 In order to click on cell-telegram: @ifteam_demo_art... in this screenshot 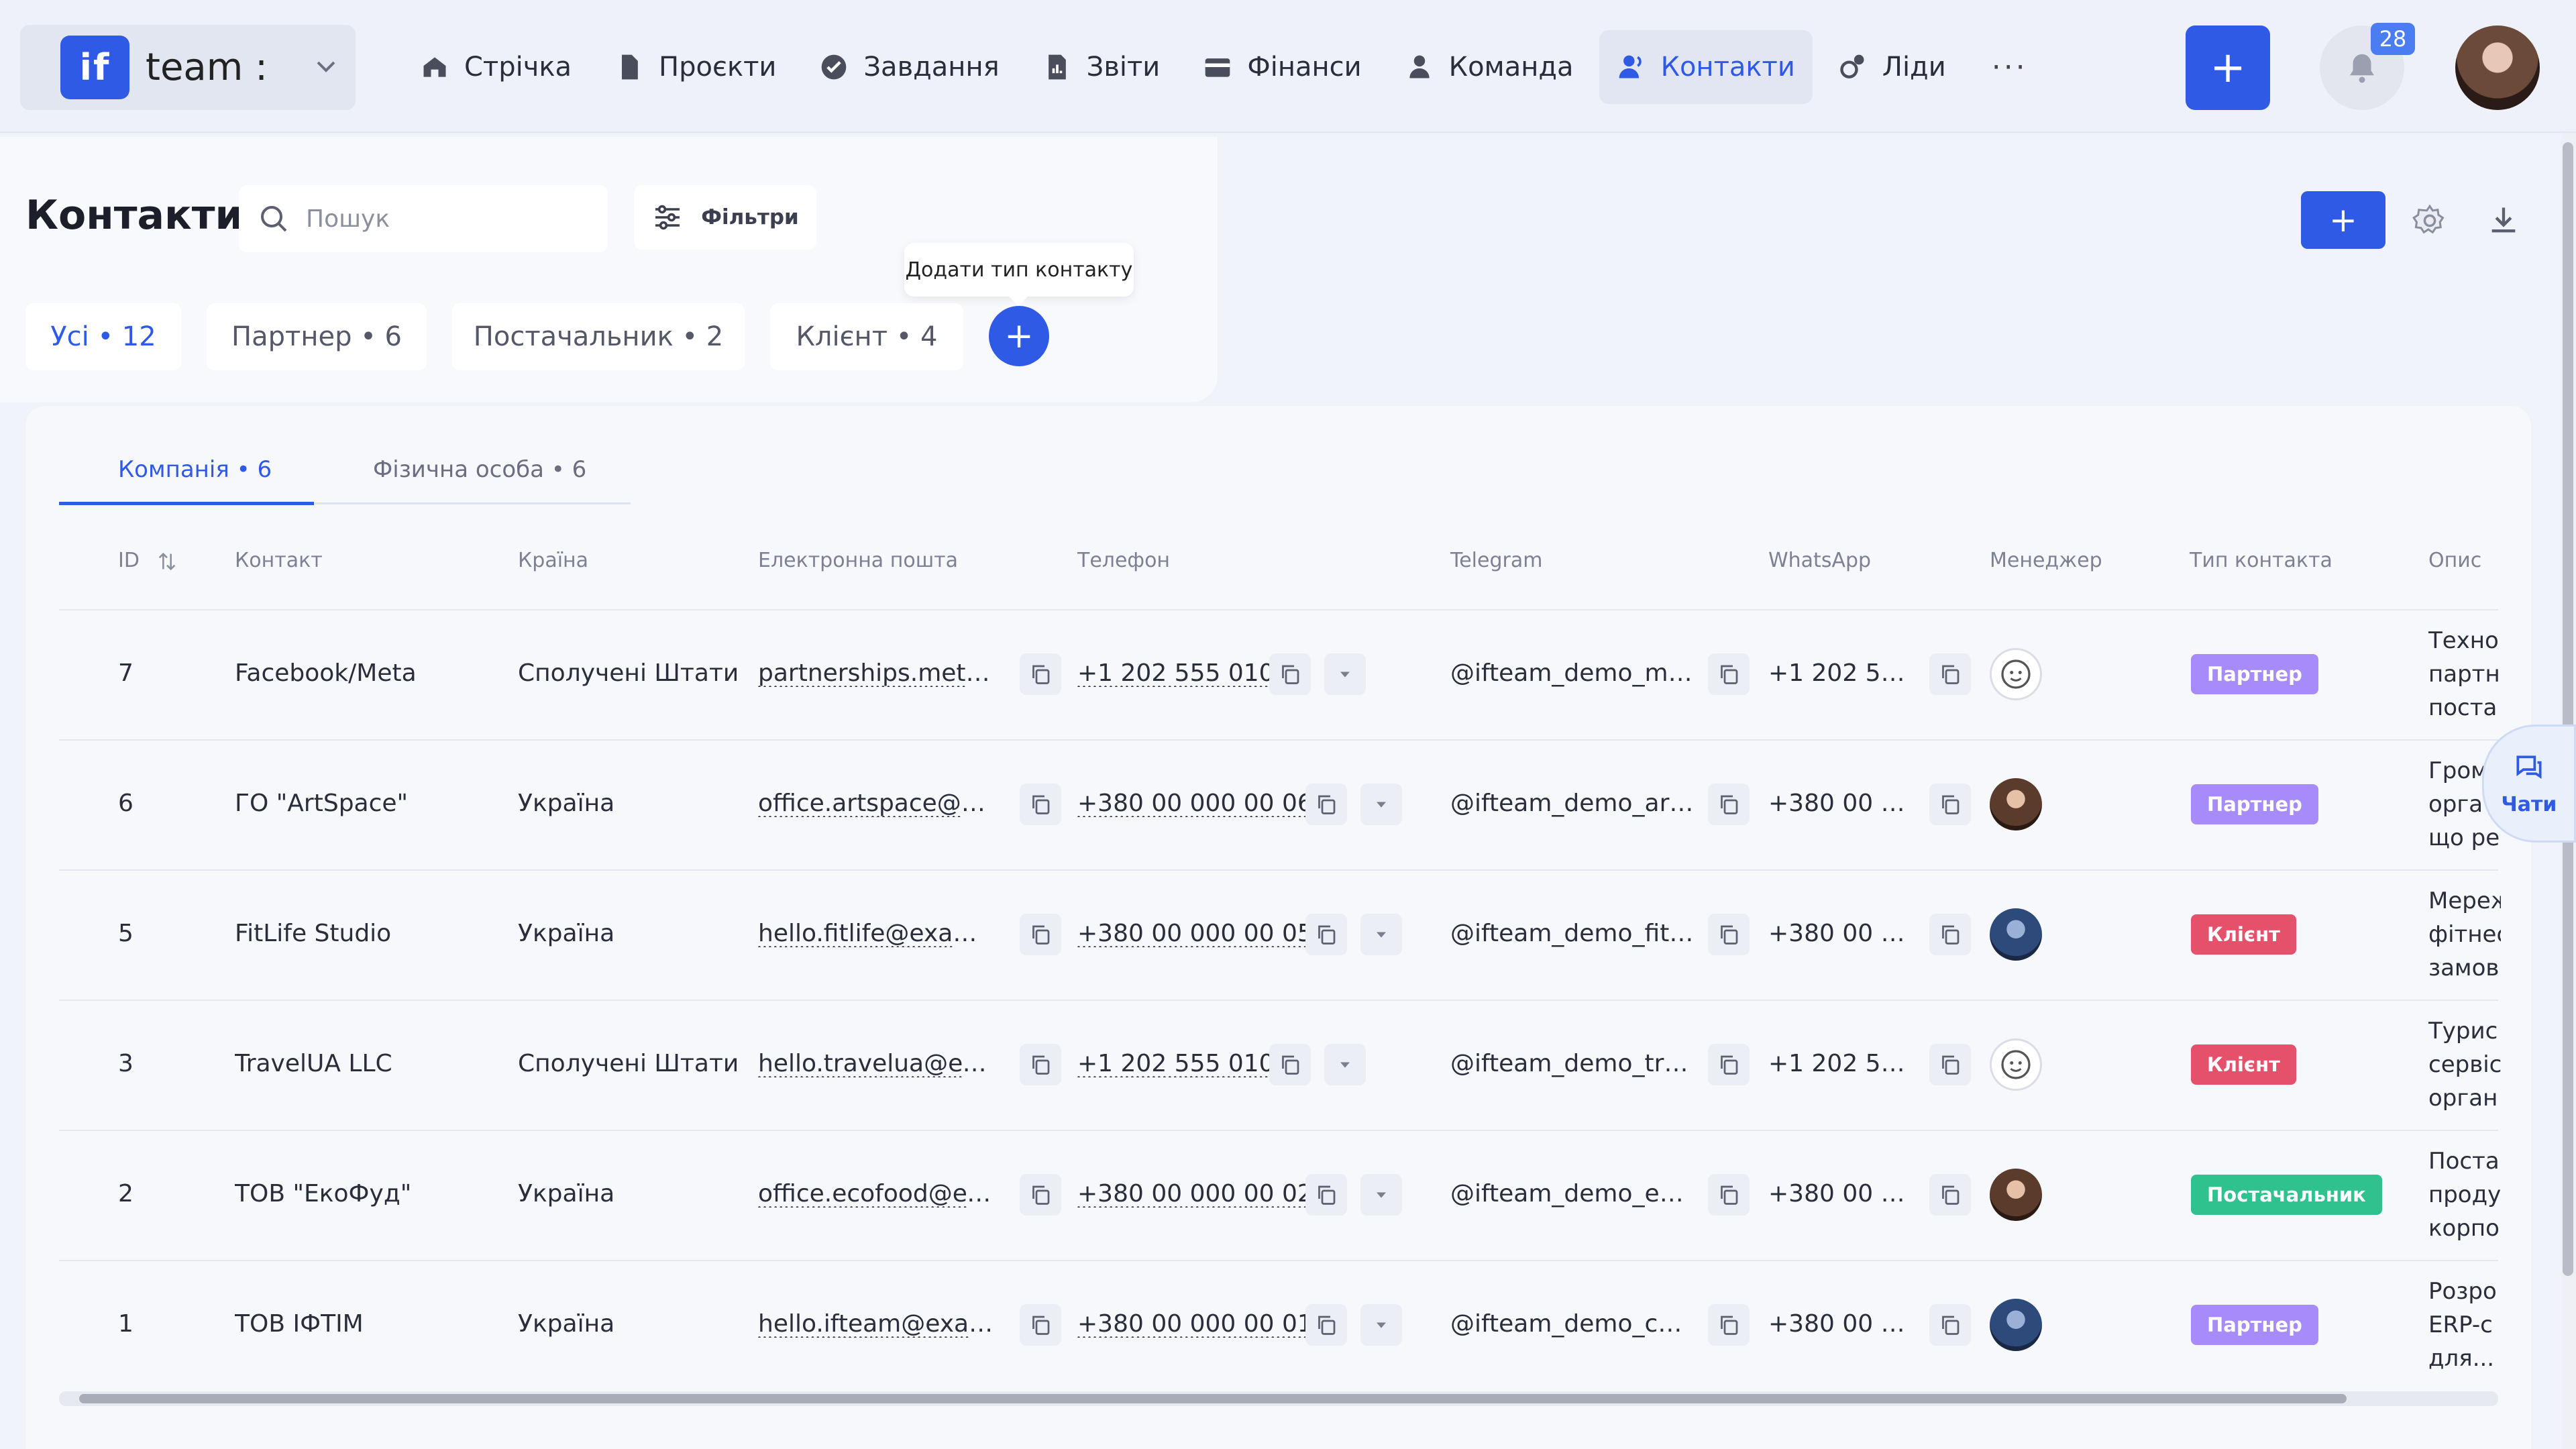, I will do `click(1572, 803)`.